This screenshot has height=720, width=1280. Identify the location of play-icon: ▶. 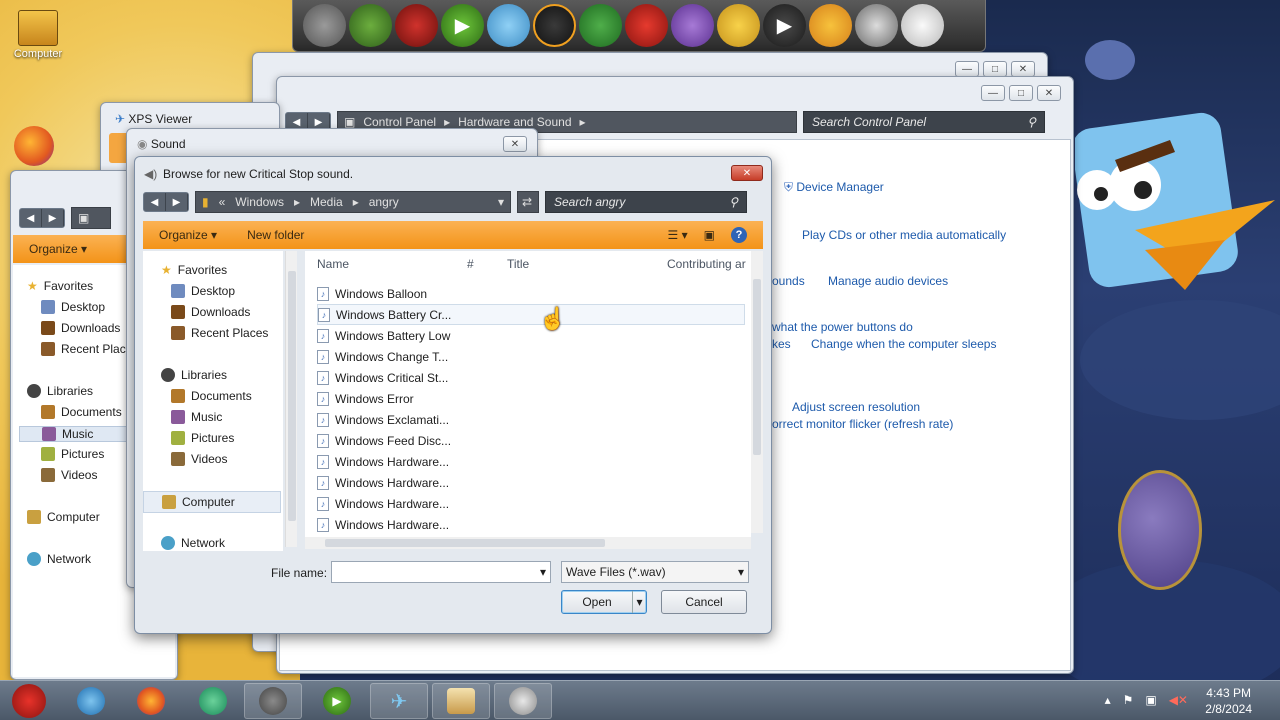
(462, 25).